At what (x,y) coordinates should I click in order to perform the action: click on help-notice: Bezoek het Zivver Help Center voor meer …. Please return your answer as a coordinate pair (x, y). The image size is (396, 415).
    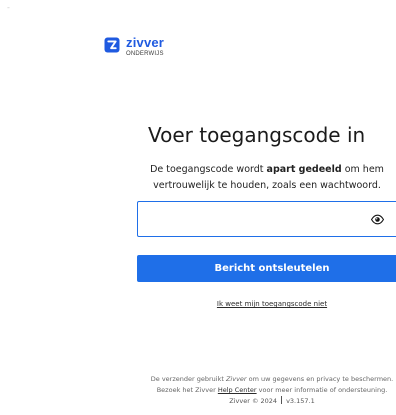
    Looking at the image, I should click on (266, 390).